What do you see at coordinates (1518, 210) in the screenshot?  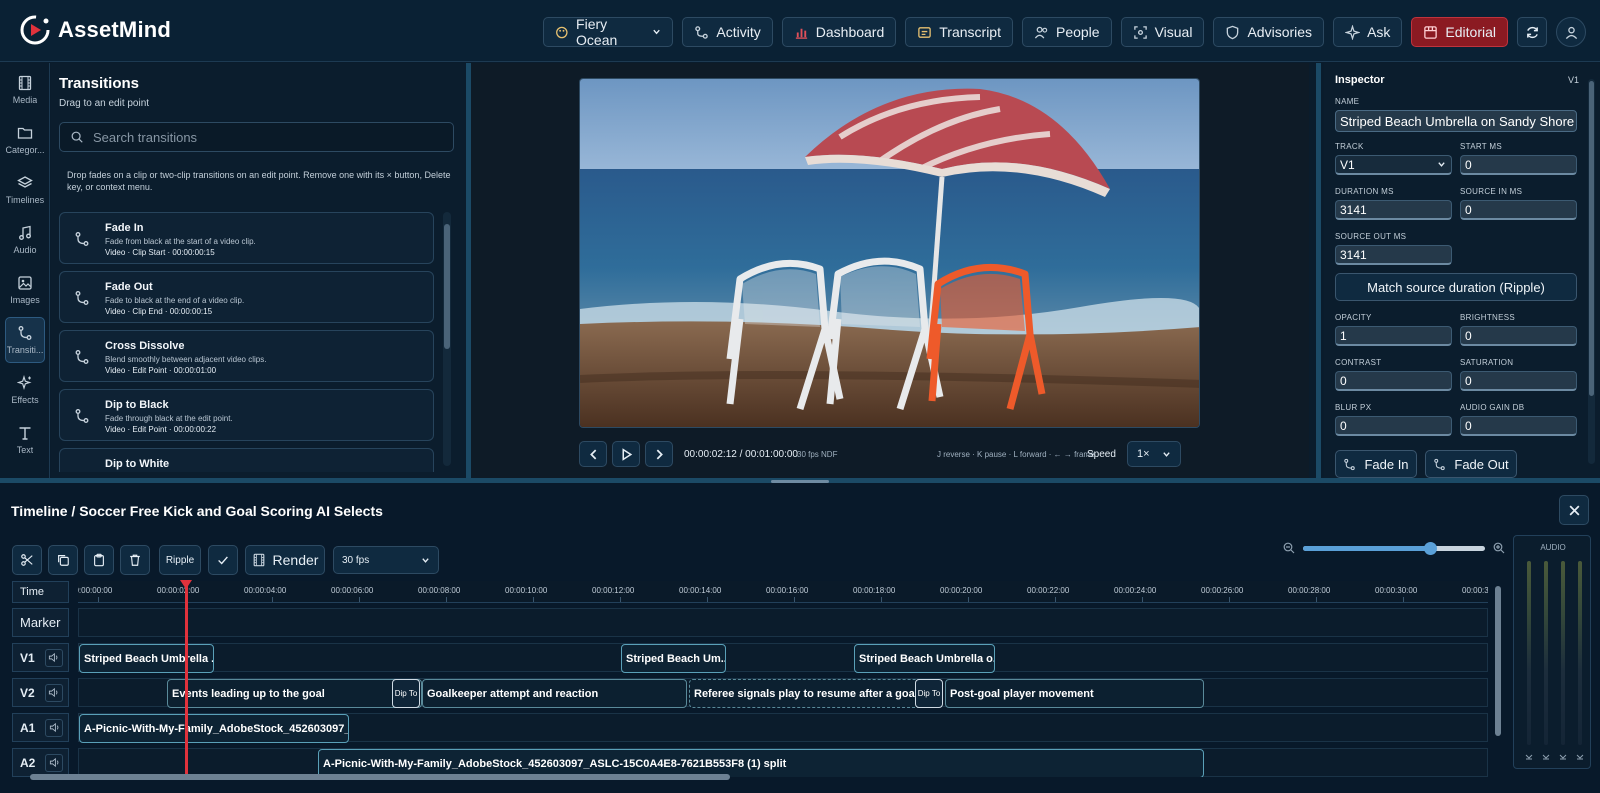 I see `source-in-ms-input: 0` at bounding box center [1518, 210].